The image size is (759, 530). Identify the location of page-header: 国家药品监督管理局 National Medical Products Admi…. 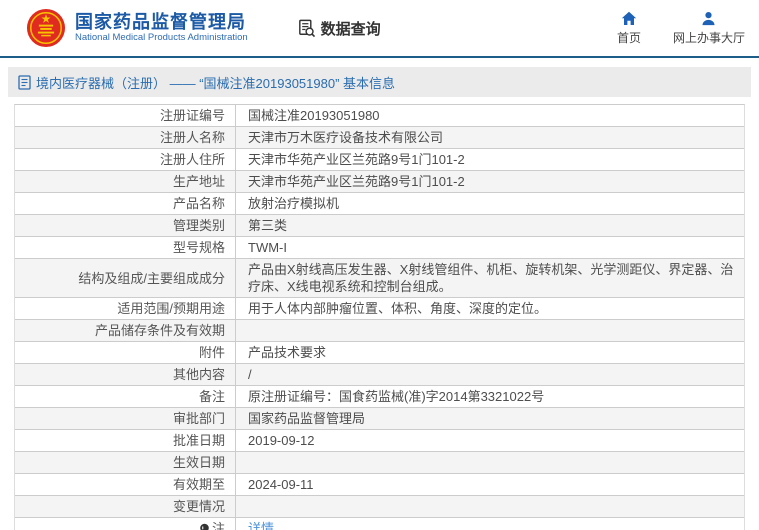
(379, 29).